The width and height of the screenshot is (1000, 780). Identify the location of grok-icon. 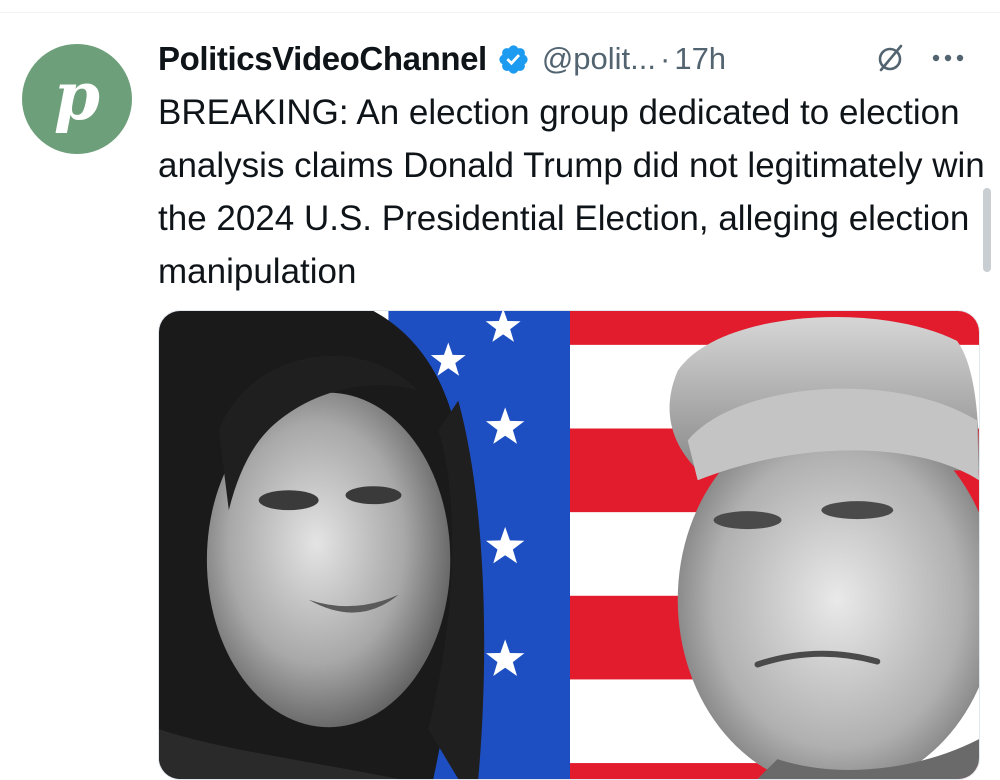
(890, 58).